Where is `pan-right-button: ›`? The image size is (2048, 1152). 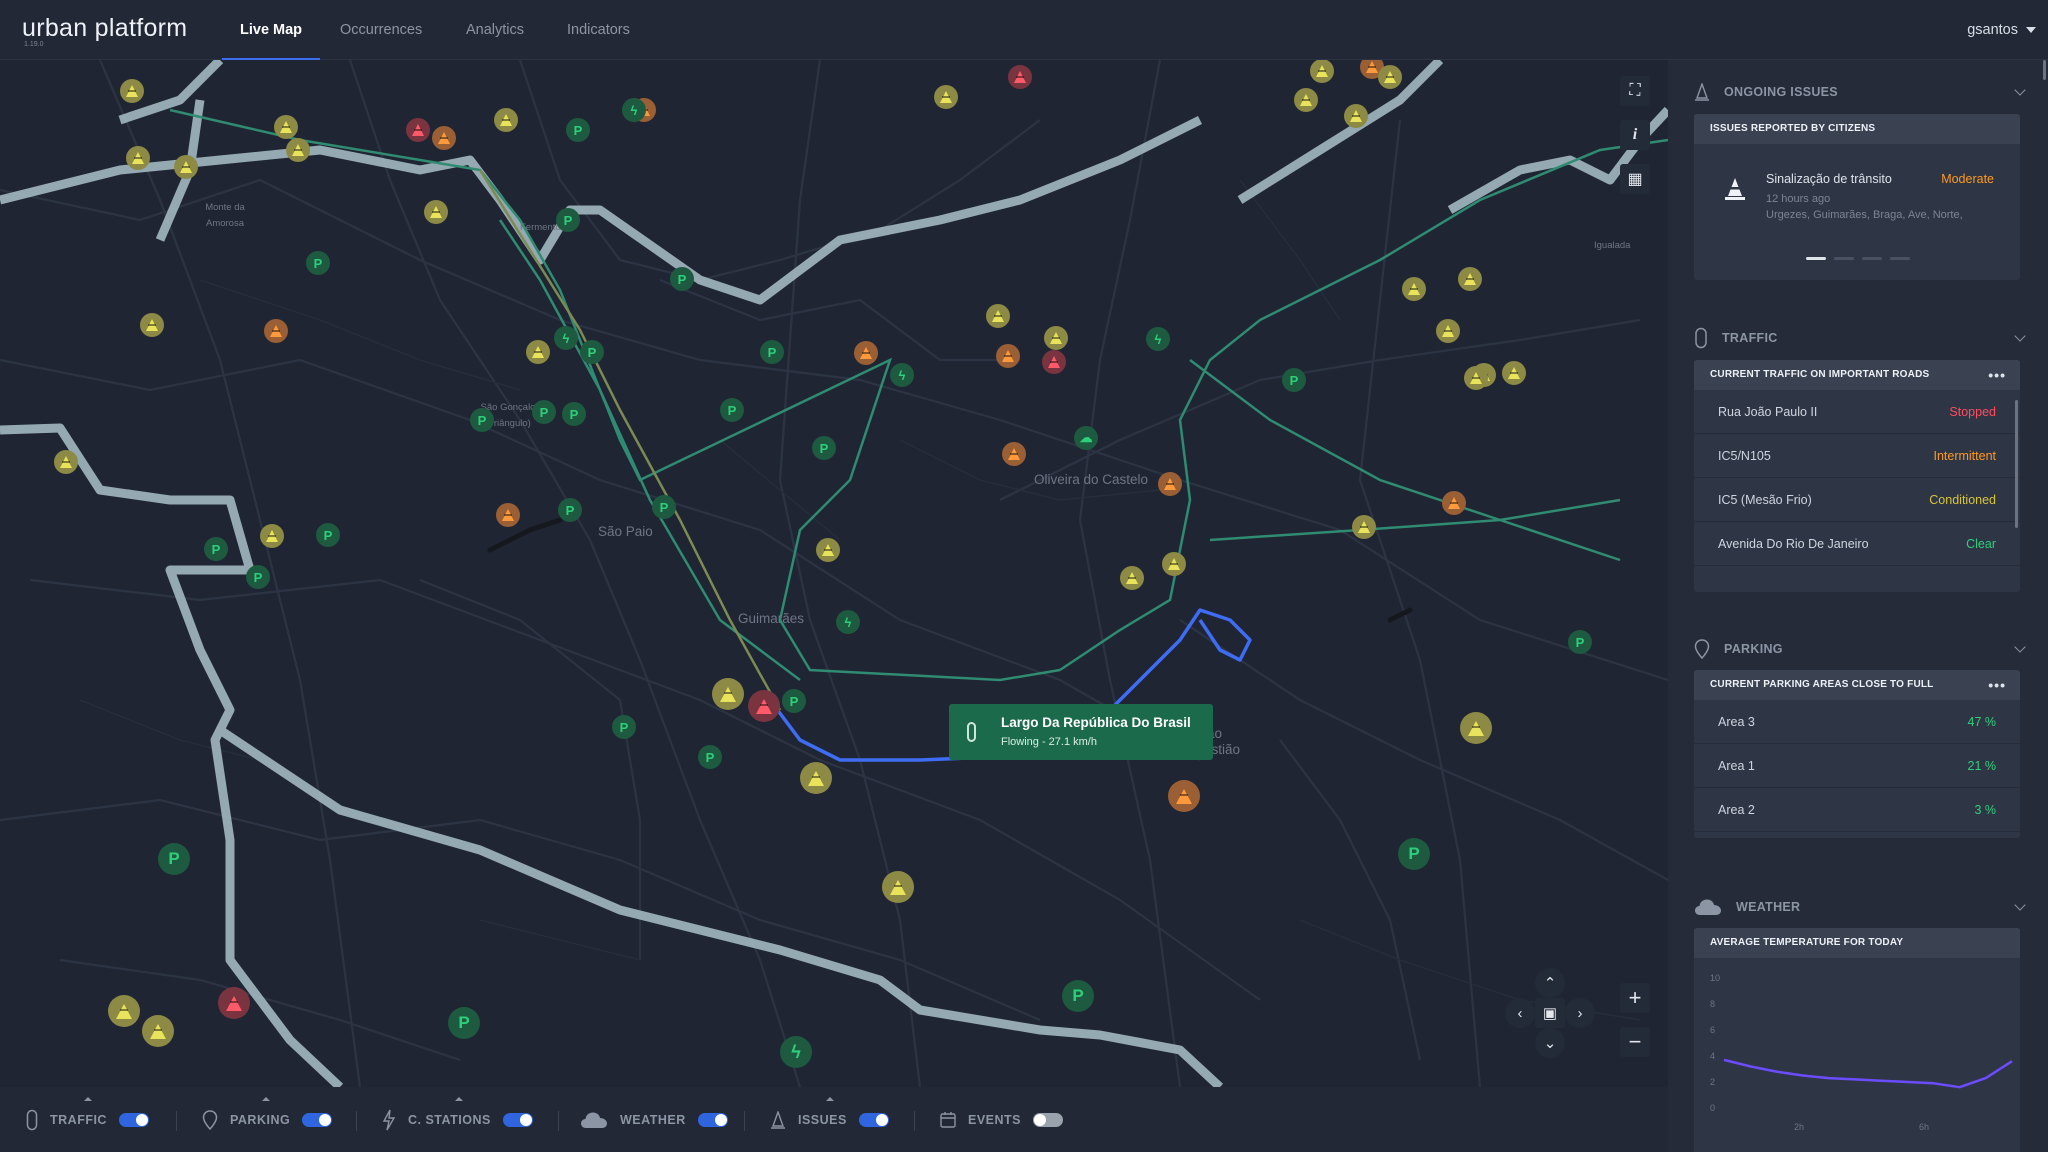
pan-right-button: › is located at coordinates (1580, 1013).